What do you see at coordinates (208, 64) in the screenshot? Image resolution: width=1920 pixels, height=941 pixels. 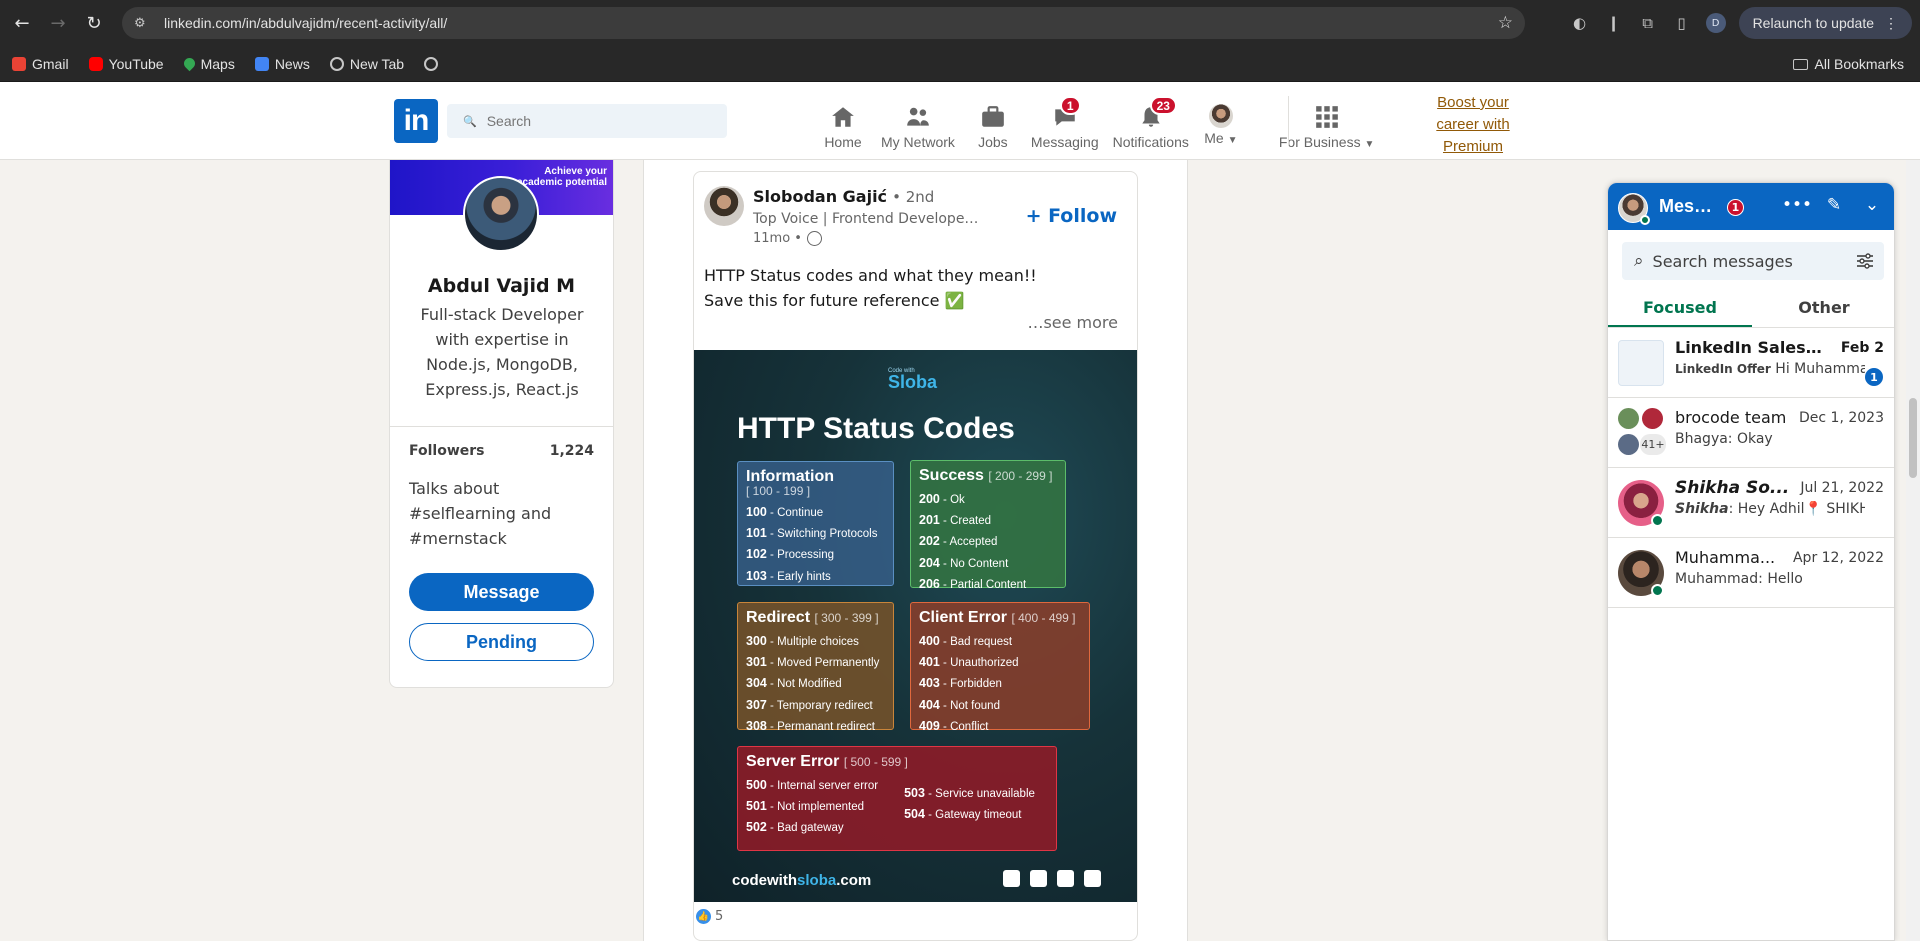 I see `bookmark-maps: Maps` at bounding box center [208, 64].